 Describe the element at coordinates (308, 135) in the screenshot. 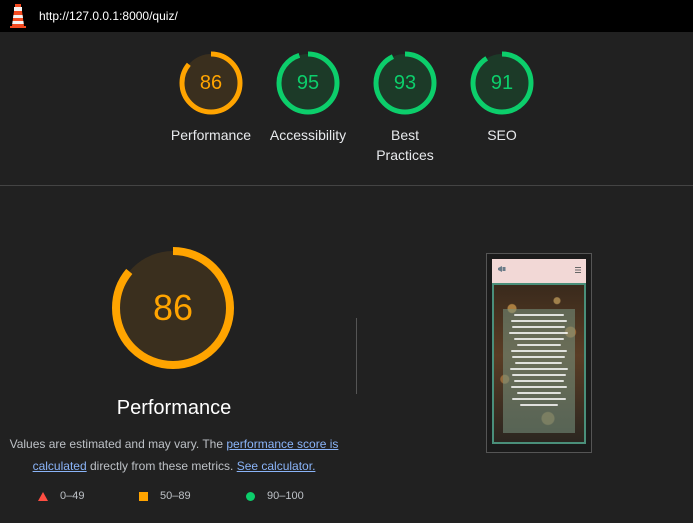

I see `gauge-label: Accessibility` at that location.